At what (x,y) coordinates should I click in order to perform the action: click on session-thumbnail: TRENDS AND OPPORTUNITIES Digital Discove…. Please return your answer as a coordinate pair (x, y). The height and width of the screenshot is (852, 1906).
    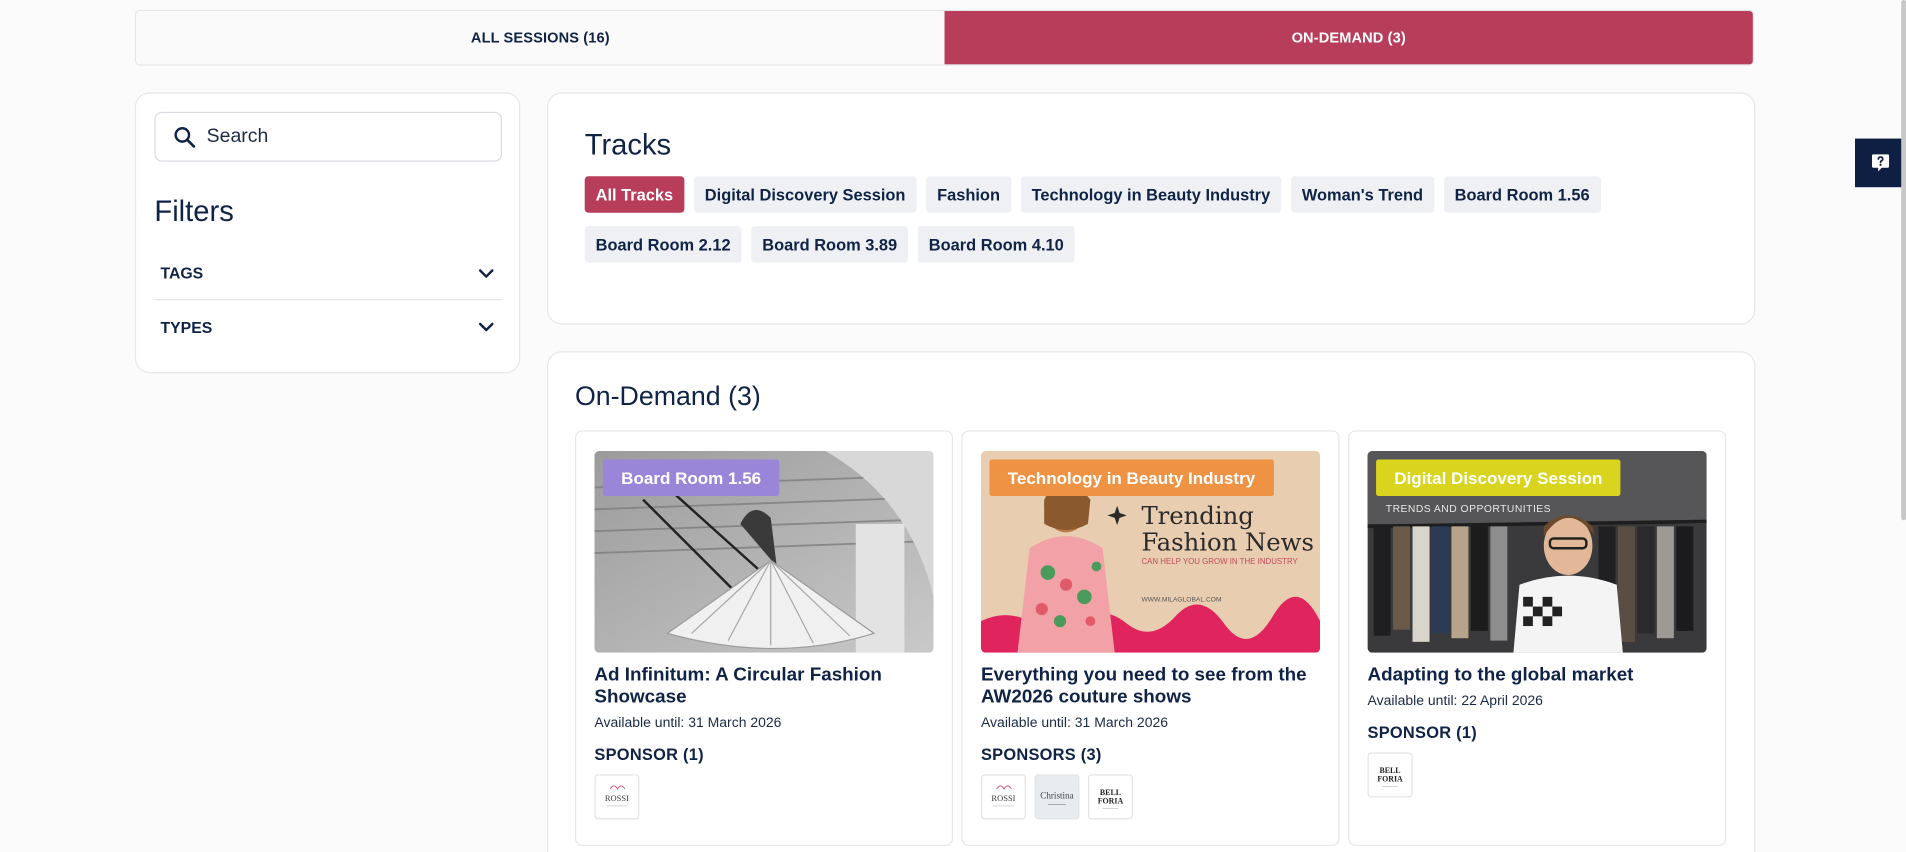
    Looking at the image, I should click on (1537, 551).